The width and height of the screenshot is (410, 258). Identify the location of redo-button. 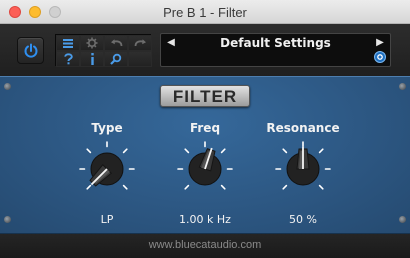
(140, 43).